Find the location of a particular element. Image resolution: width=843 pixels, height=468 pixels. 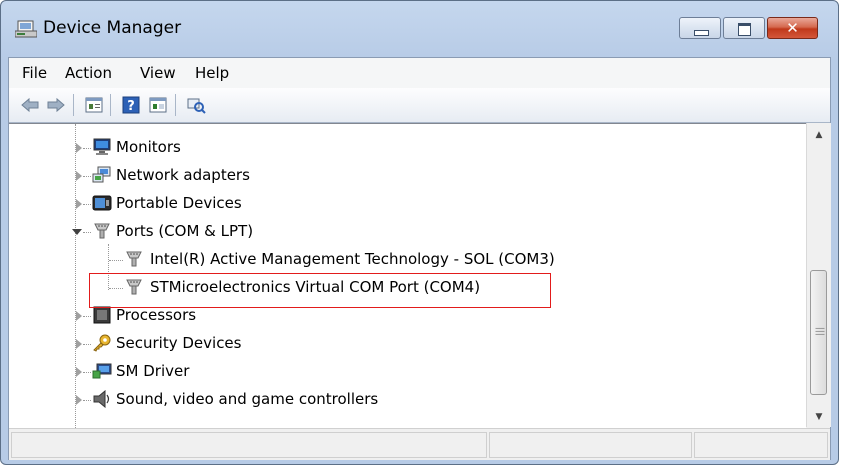

grip-icon: — — — is located at coordinates (820, 331).